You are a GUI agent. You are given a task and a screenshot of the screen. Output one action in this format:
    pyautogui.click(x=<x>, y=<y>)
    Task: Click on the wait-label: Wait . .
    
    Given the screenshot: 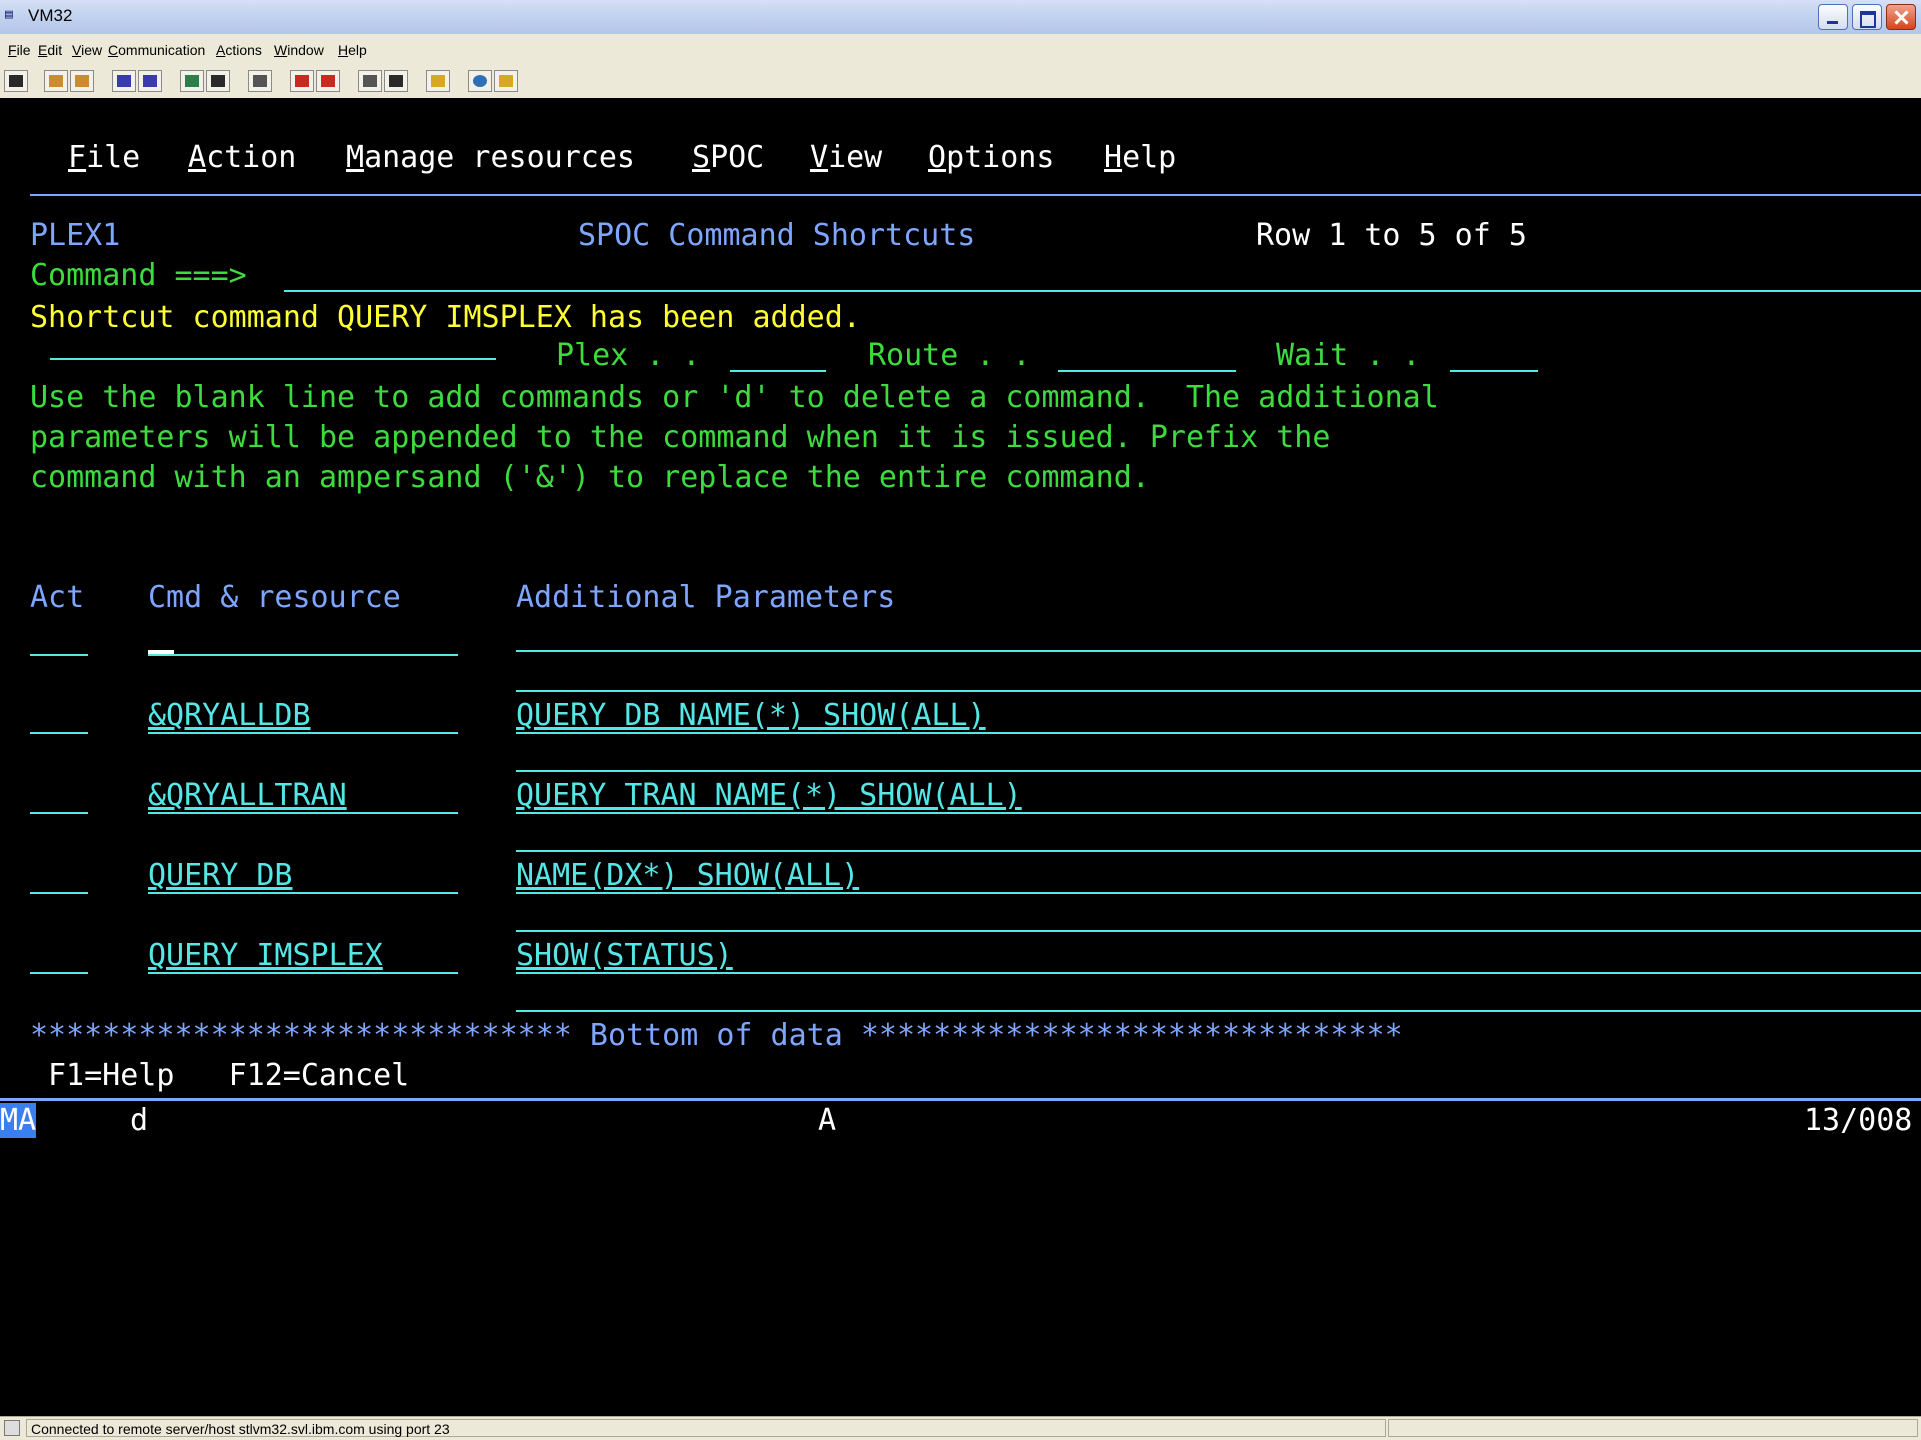 What is the action you would take?
    pyautogui.click(x=1348, y=355)
    